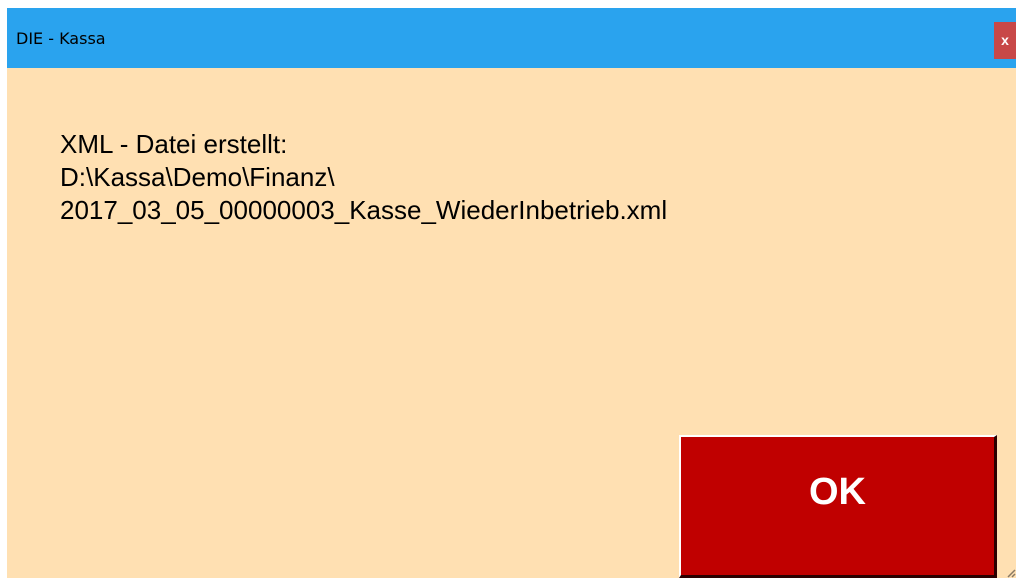 This screenshot has width=1016, height=578. What do you see at coordinates (174, 144) in the screenshot?
I see `message-line: XML - Datei erstellt:` at bounding box center [174, 144].